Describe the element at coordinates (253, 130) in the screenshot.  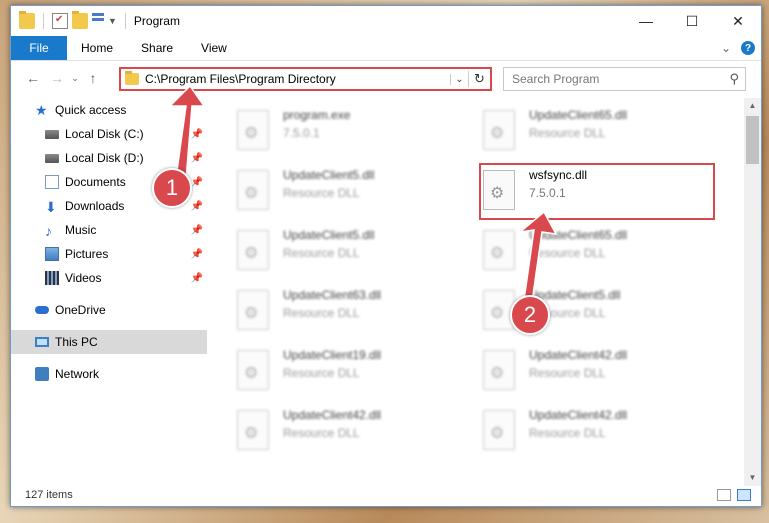
I see `exe-file-icon` at that location.